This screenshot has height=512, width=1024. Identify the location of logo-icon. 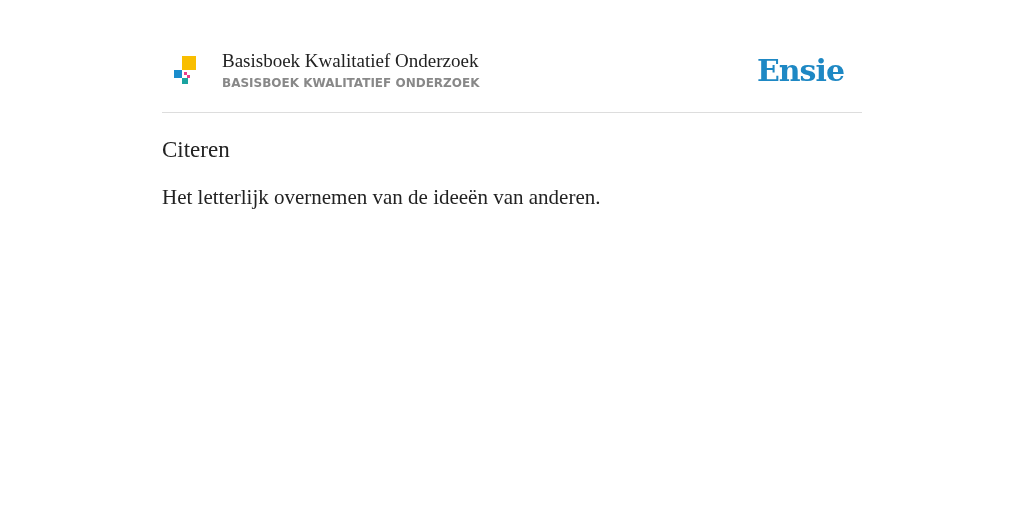
(184, 70).